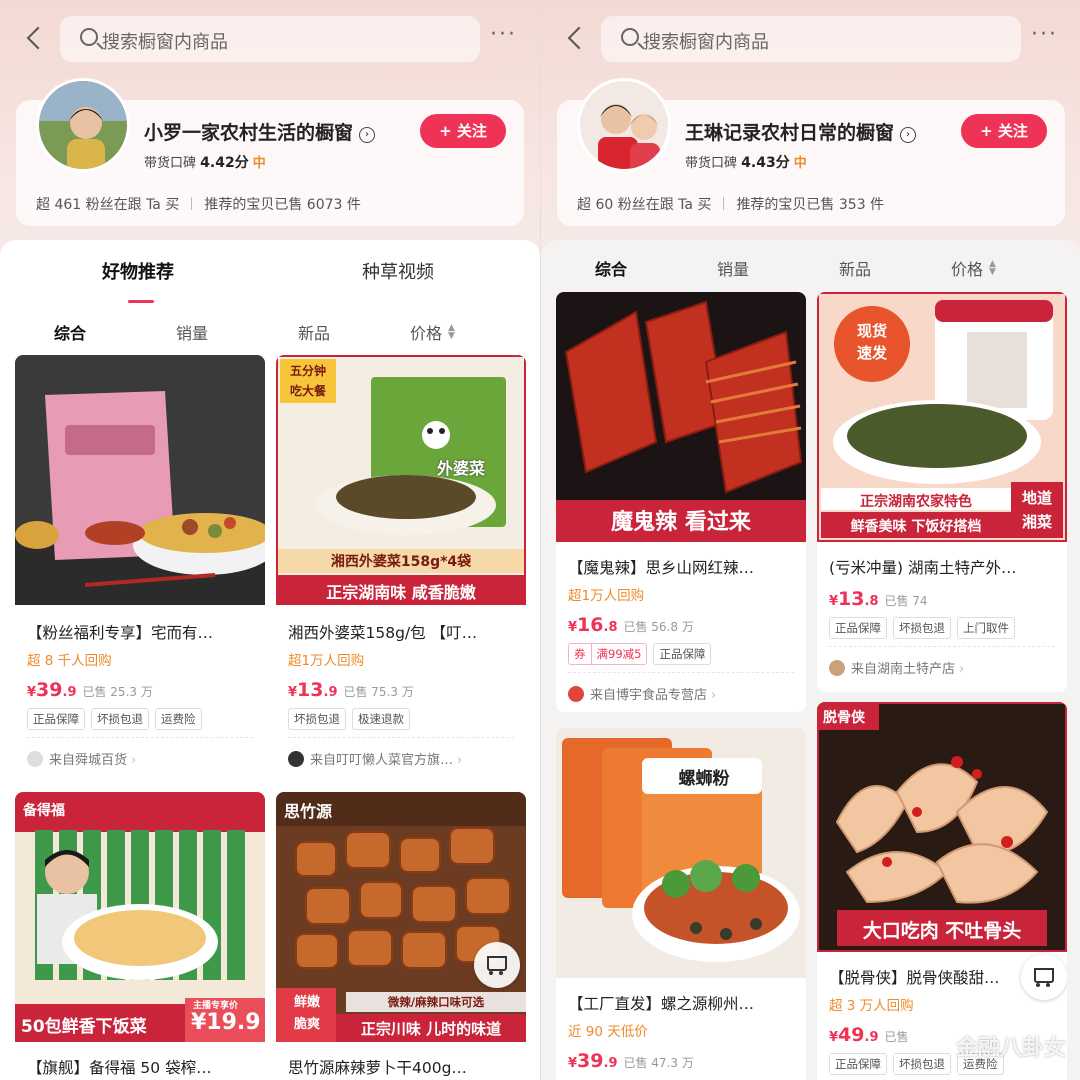 This screenshot has width=1080, height=1080. What do you see at coordinates (226, 1022) in the screenshot?
I see `image-price: ¥19.9` at bounding box center [226, 1022].